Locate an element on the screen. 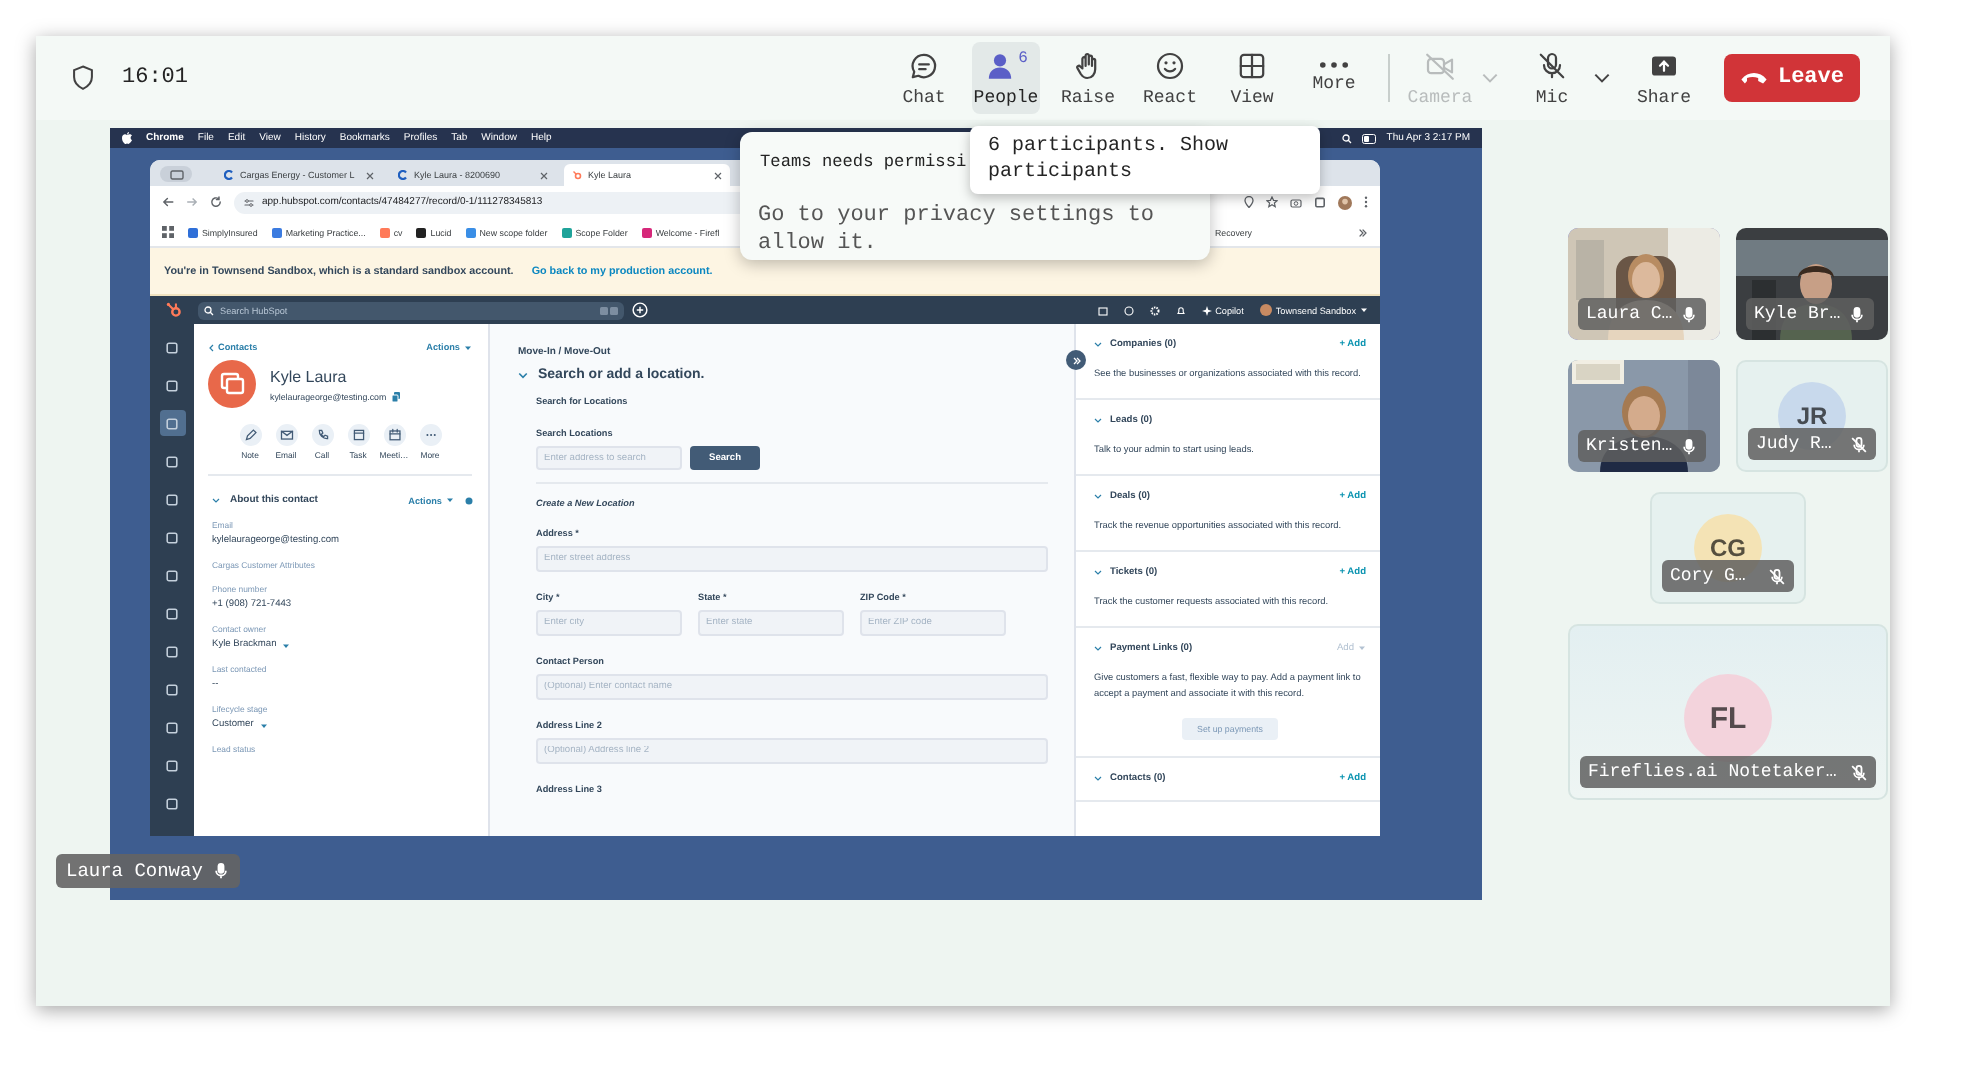 The height and width of the screenshot is (1082, 1962). contact-name: Kyle Laura is located at coordinates (309, 376).